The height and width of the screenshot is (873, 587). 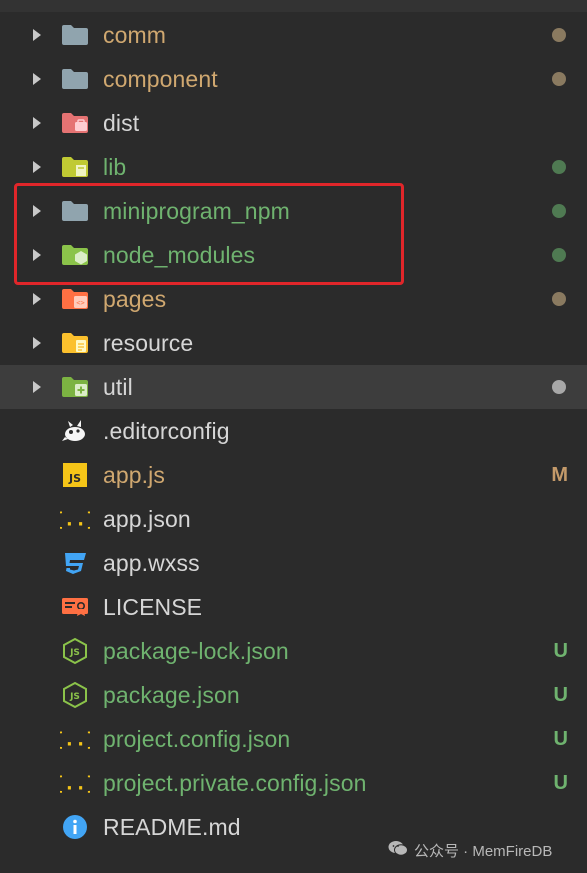 What do you see at coordinates (293, 563) in the screenshot?
I see `file-row: app.wxss` at bounding box center [293, 563].